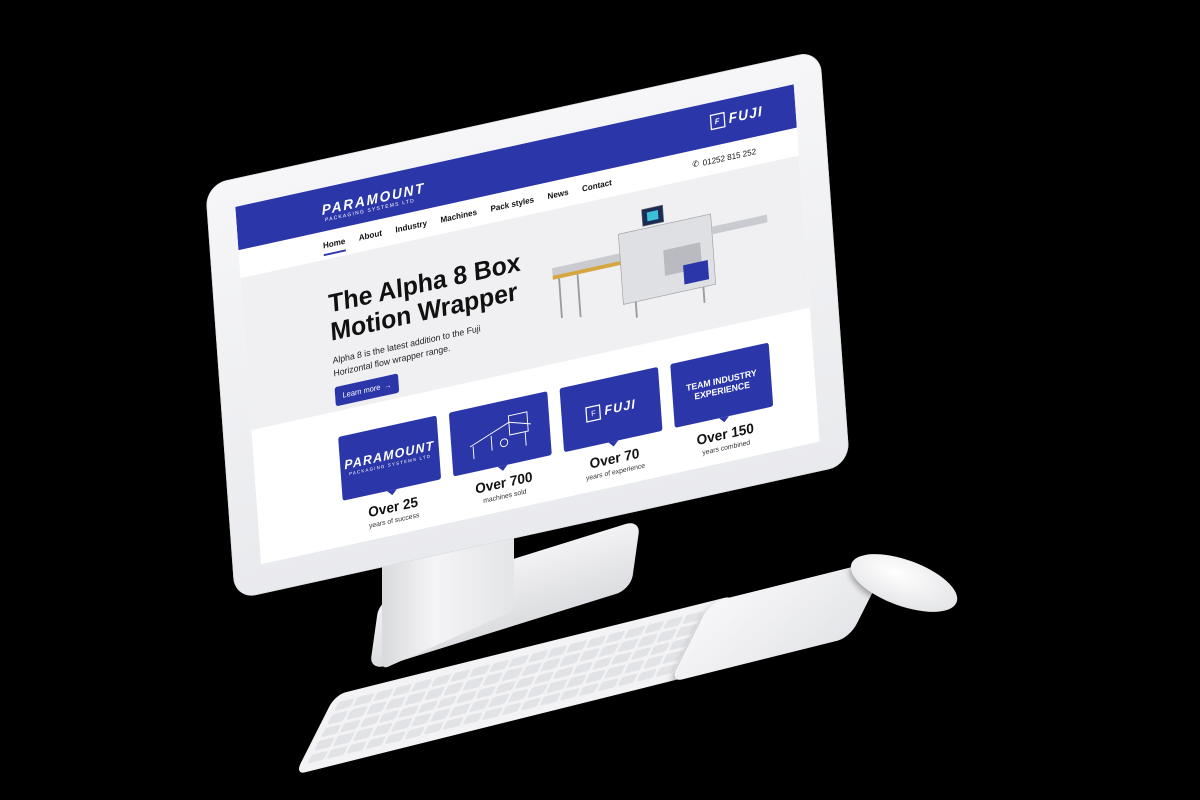 The width and height of the screenshot is (1200, 800). Describe the element at coordinates (411, 229) in the screenshot. I see `nav-item-industry: Industry` at that location.